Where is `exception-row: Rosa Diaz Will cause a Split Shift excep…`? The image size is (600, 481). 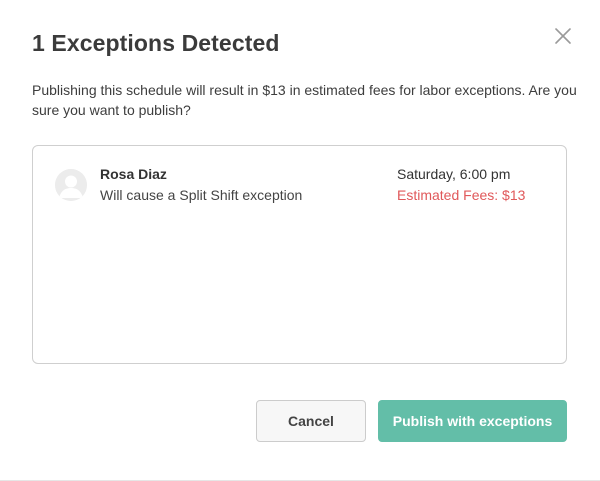
exception-row: Rosa Diaz Will cause a Split Shift excep… is located at coordinates (299, 181).